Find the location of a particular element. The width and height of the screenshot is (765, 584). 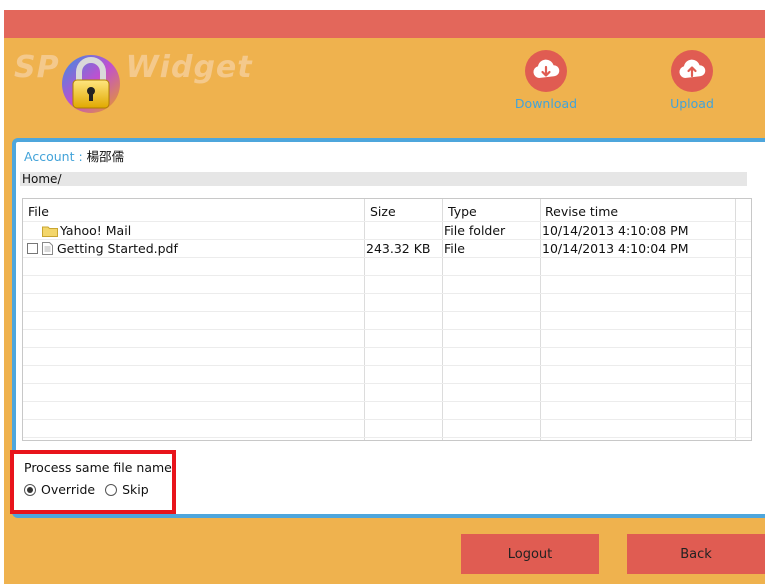

override-option: Override is located at coordinates (59, 489).